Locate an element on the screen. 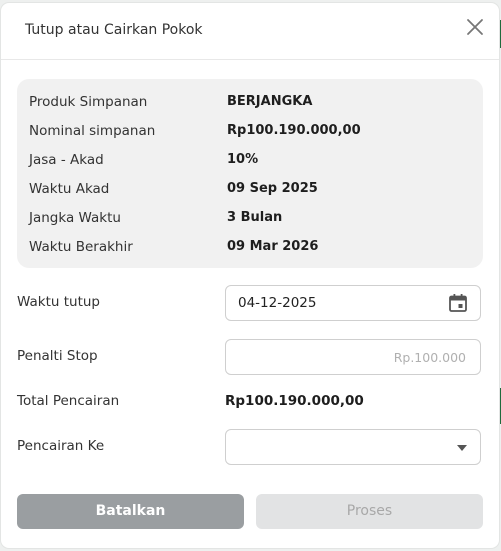 This screenshot has width=501, height=551. penalty-input: Rp.100.000 is located at coordinates (353, 357).